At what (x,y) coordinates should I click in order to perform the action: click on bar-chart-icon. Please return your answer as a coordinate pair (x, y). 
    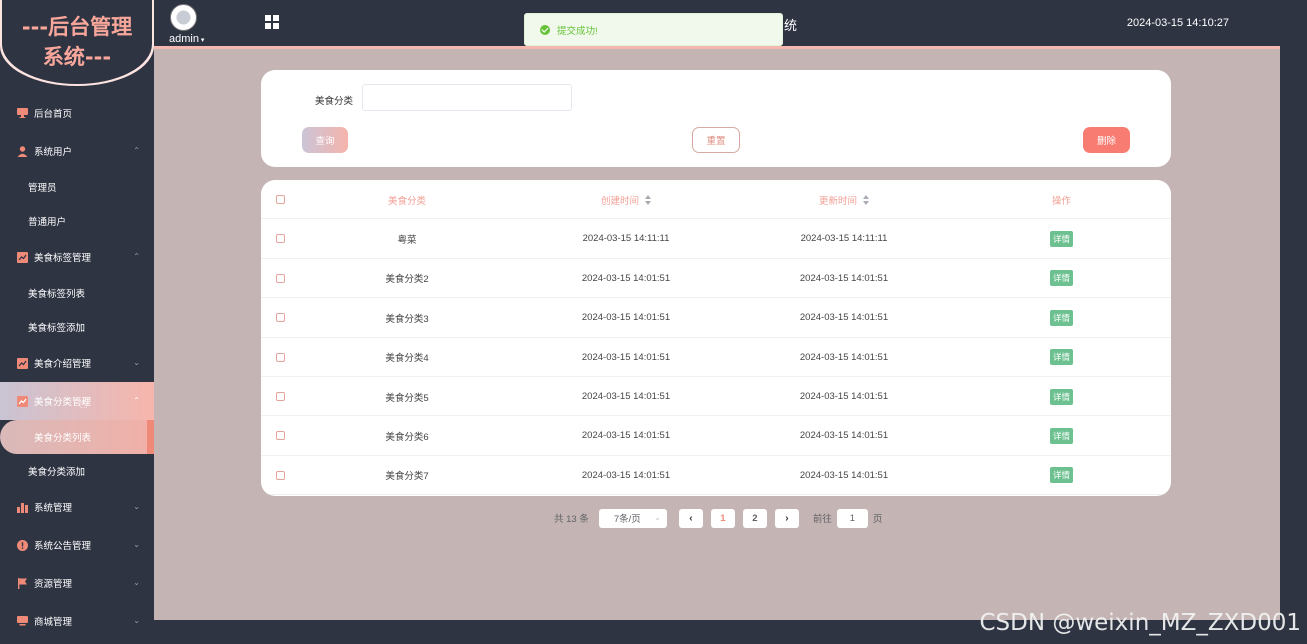
    Looking at the image, I should click on (22, 507).